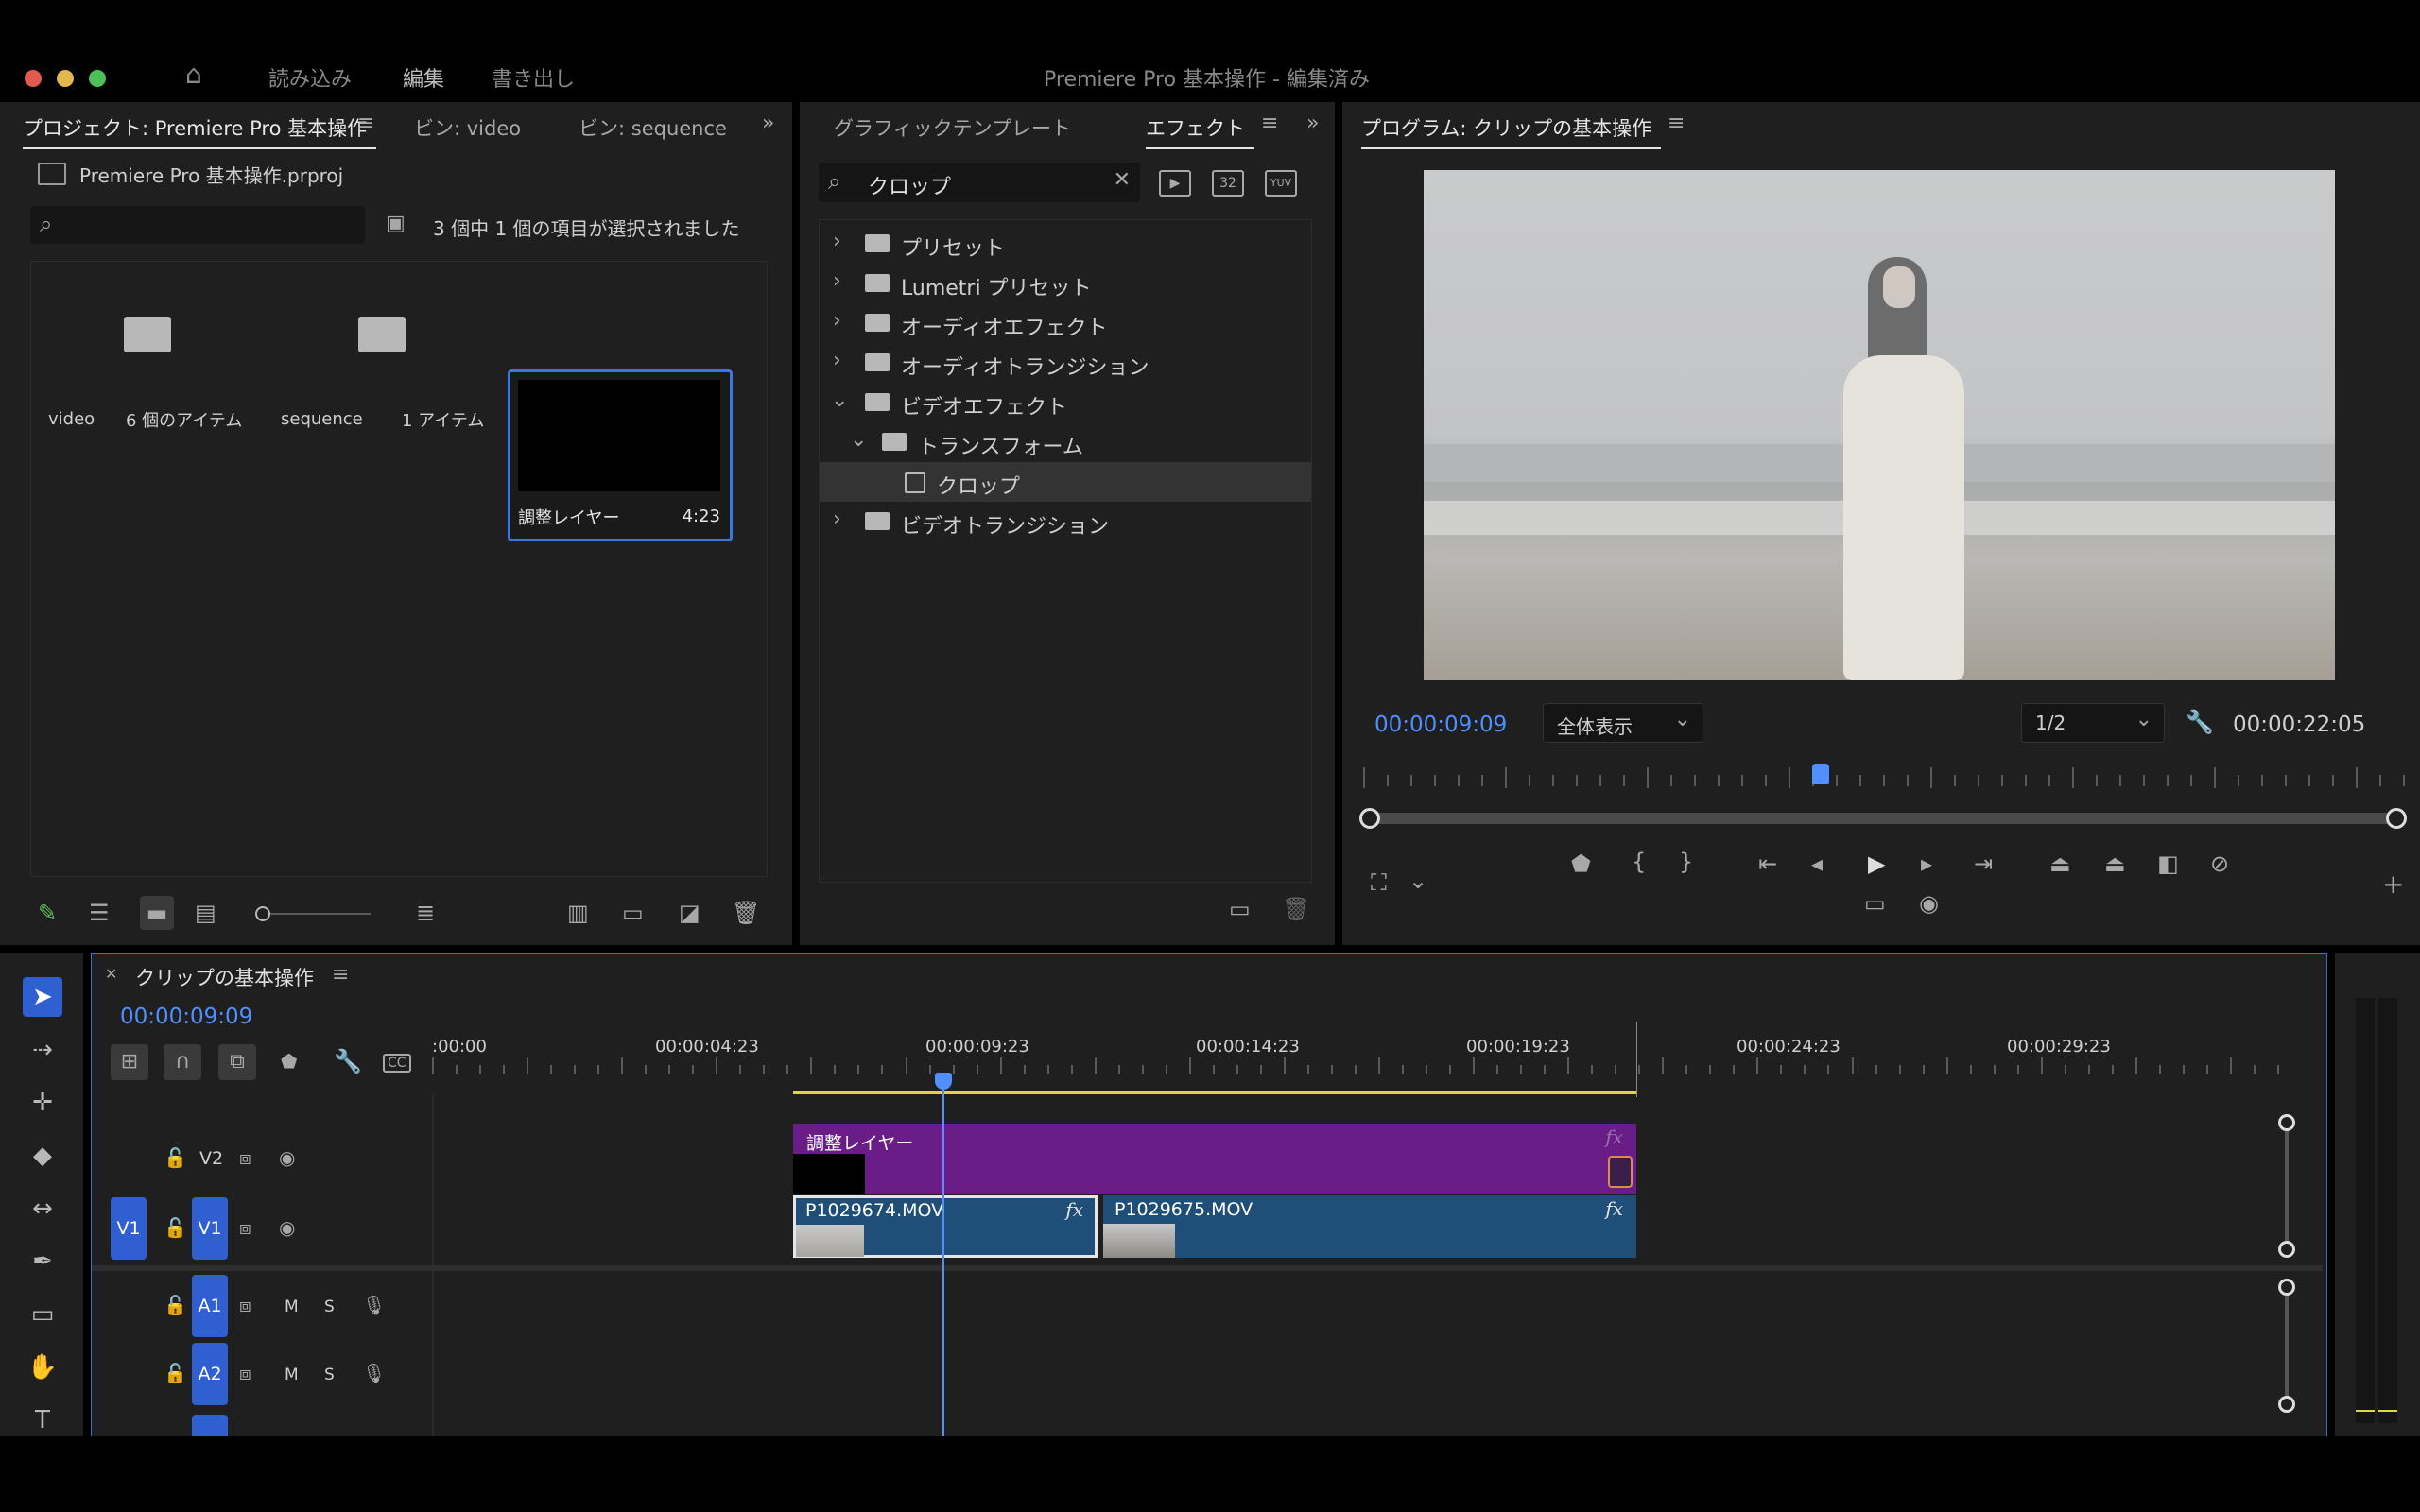  I want to click on tab-bin-sequence: ビン: sequence, so click(653, 127).